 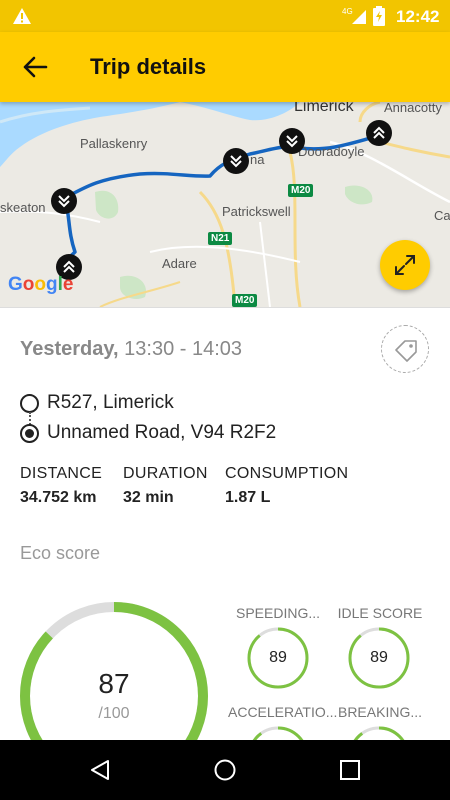 I want to click on end-dot-icon, so click(x=29, y=433).